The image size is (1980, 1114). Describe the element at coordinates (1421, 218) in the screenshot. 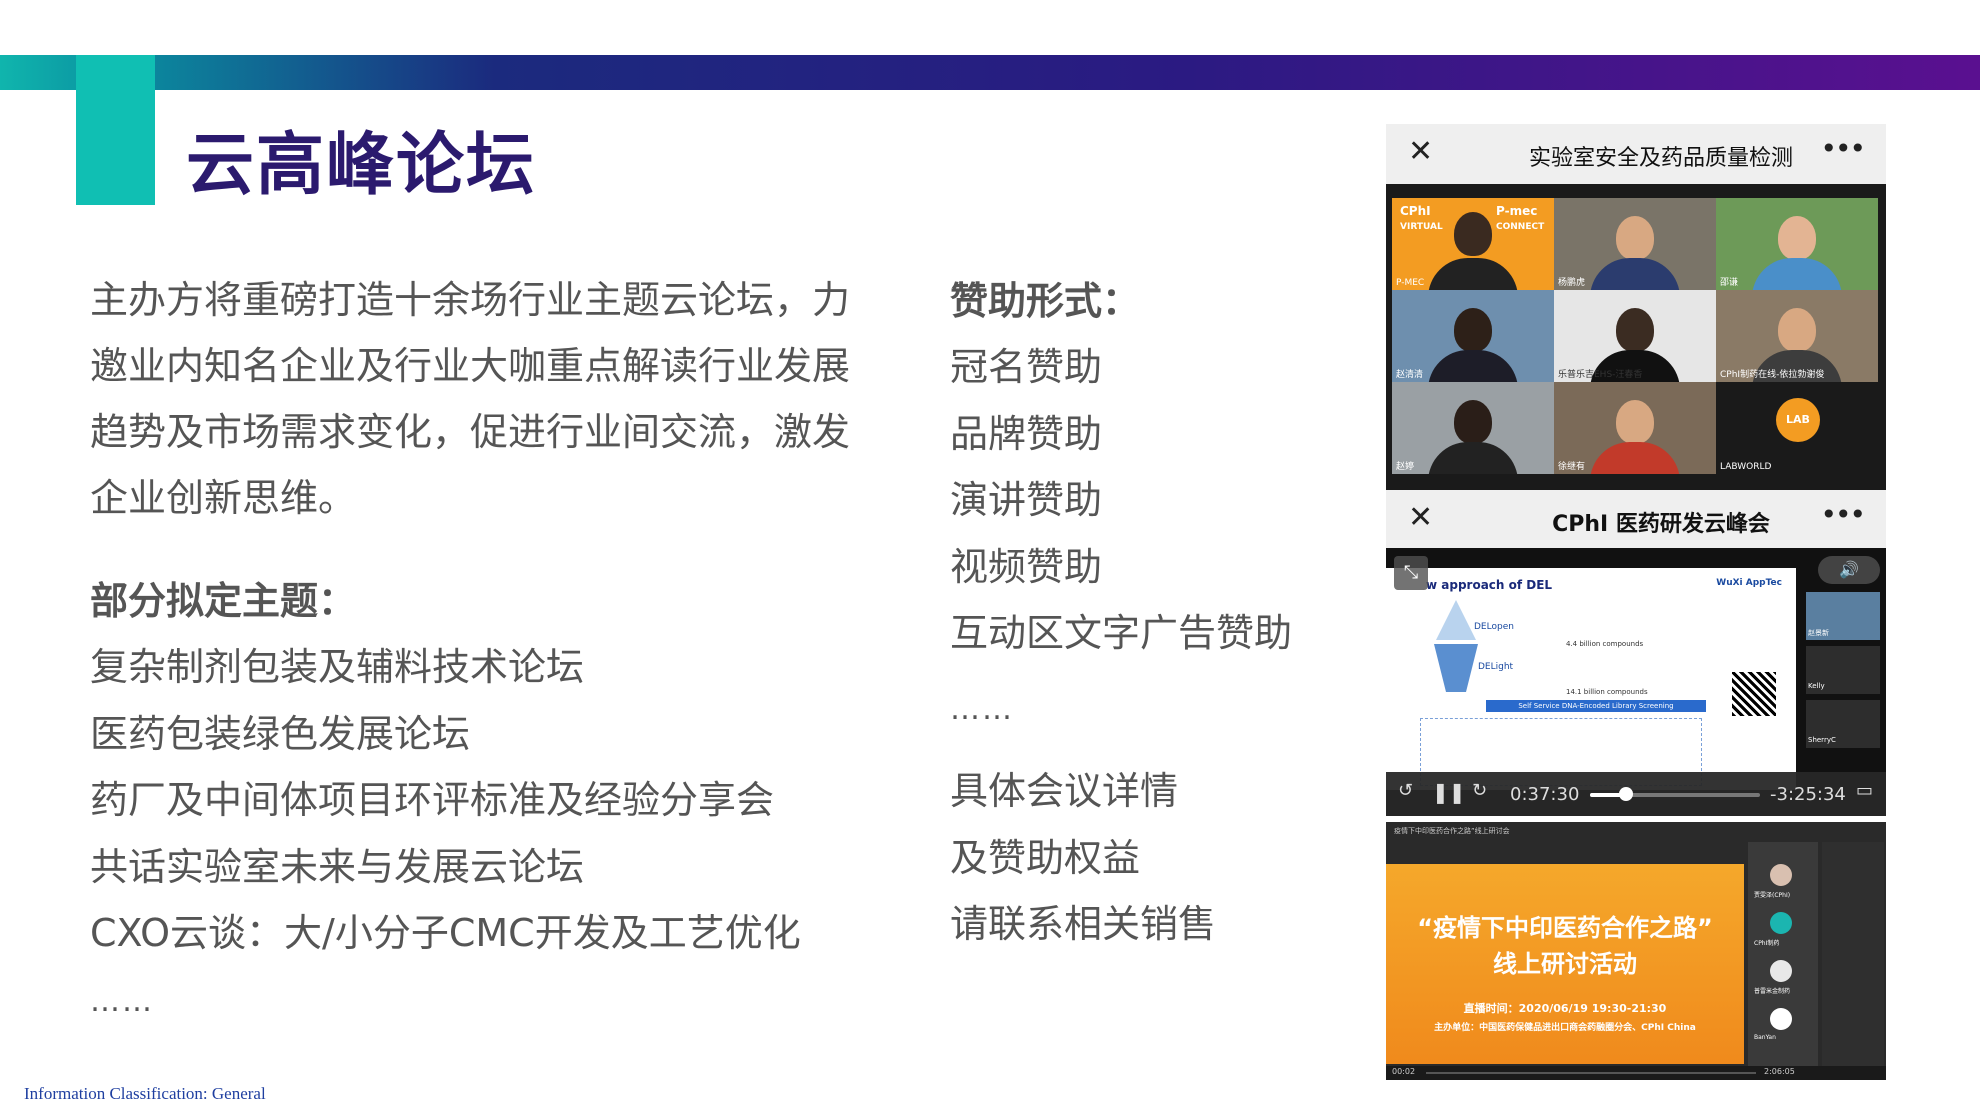

I see `cphi-logo: CPhI VIRTUAL` at that location.